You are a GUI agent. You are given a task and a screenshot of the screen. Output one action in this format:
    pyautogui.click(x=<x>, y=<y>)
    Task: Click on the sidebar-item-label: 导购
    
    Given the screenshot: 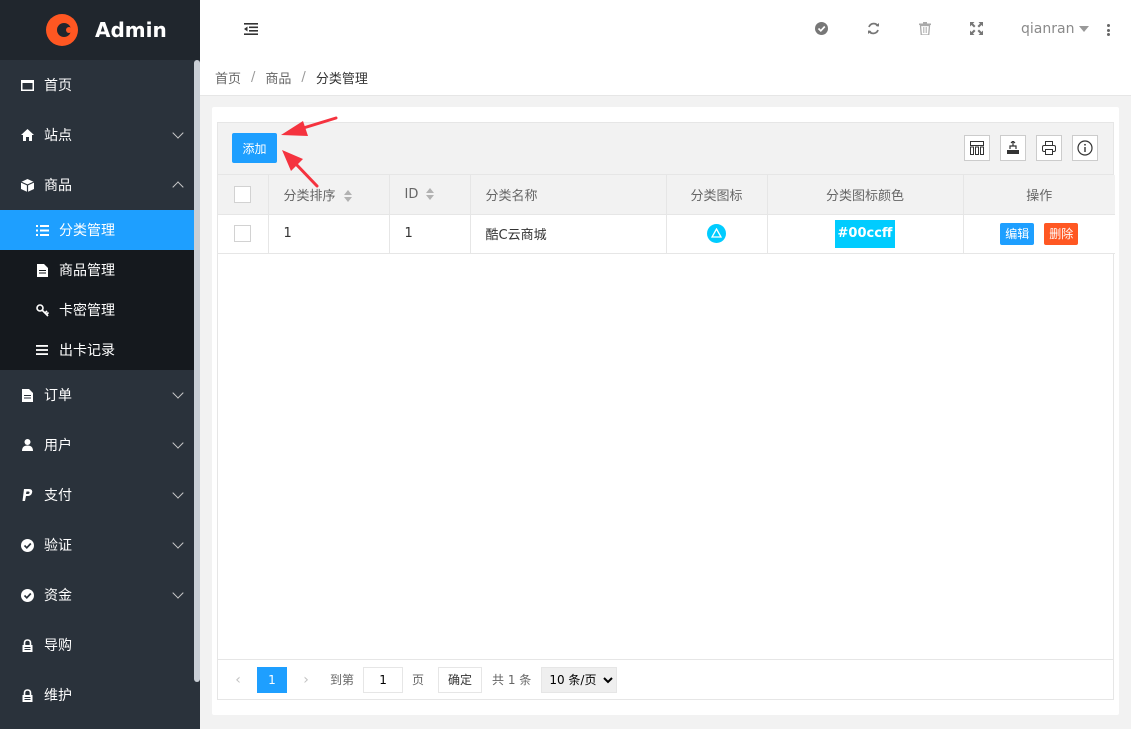 What is the action you would take?
    pyautogui.click(x=58, y=646)
    